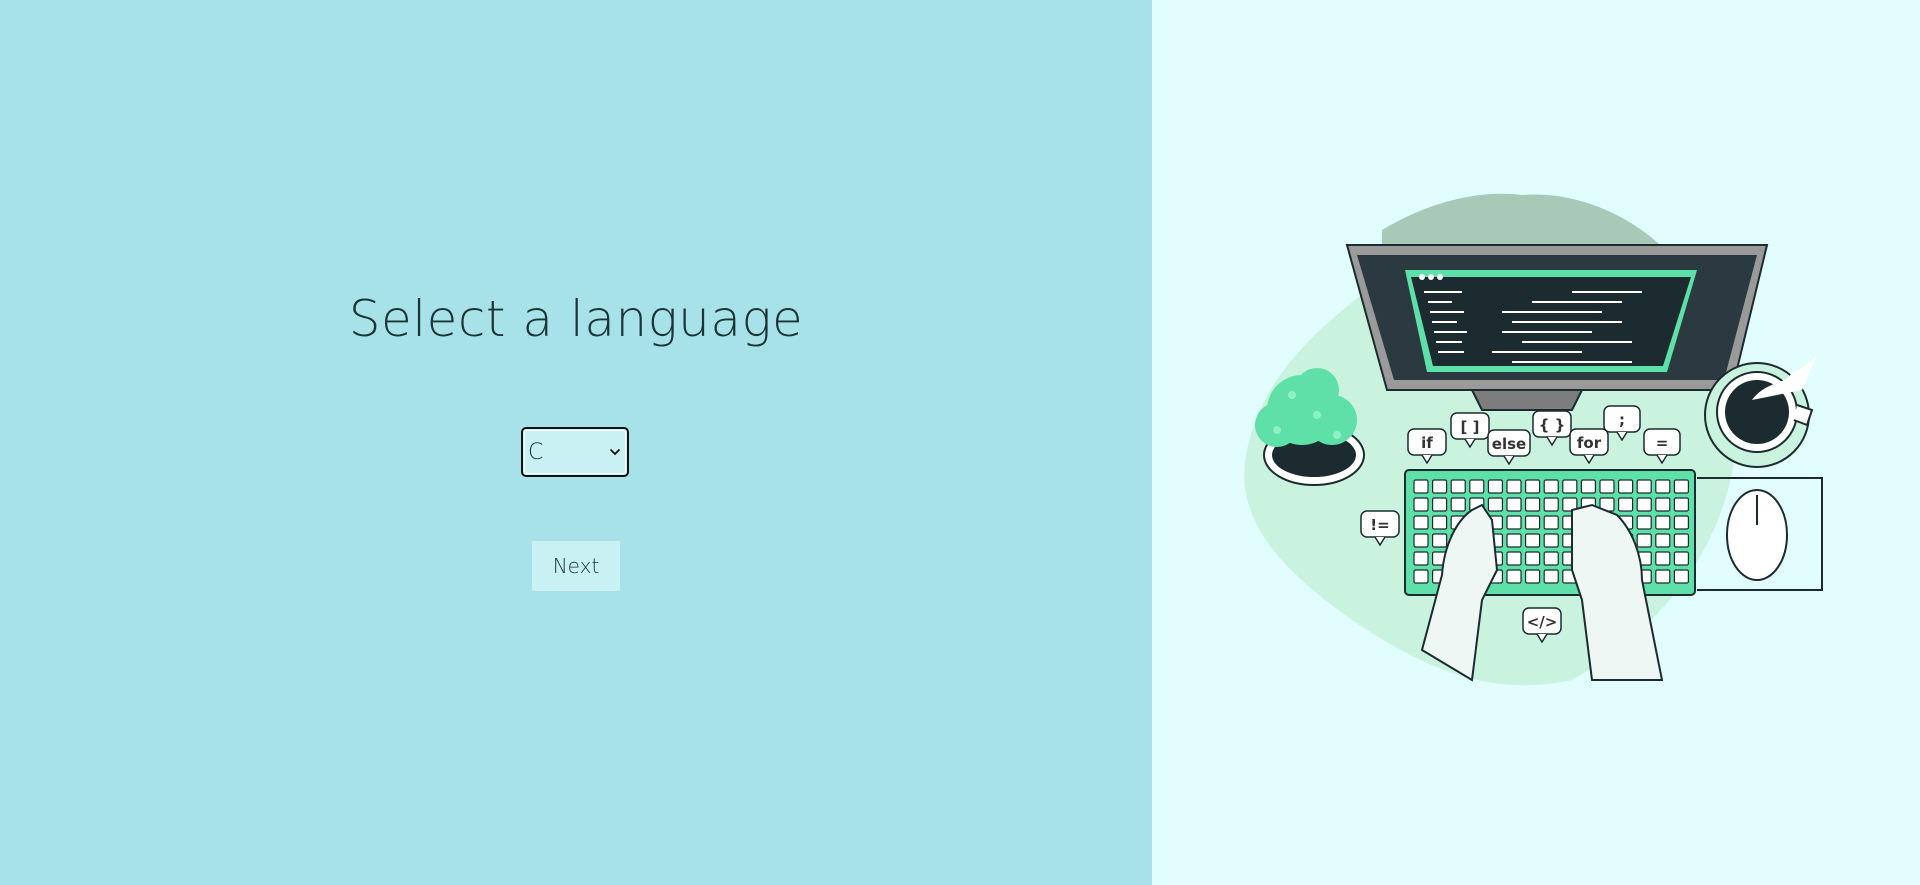  What do you see at coordinates (1557, 327) in the screenshot?
I see `monitor-icon` at bounding box center [1557, 327].